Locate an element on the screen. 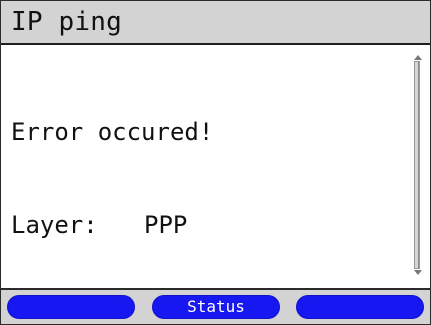 This screenshot has width=431, height=325. scroll-track is located at coordinates (417, 165).